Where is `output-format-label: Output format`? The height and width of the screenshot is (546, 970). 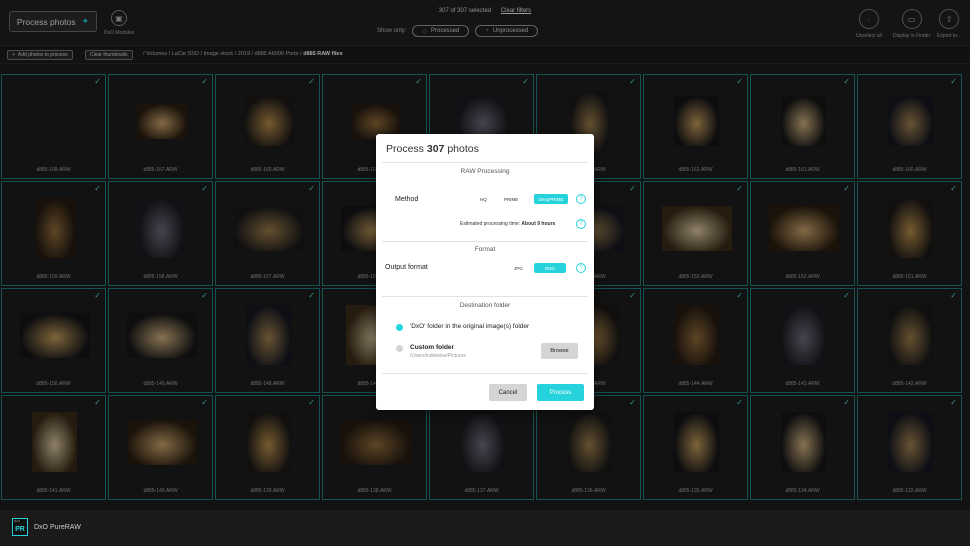 output-format-label: Output format is located at coordinates (406, 267).